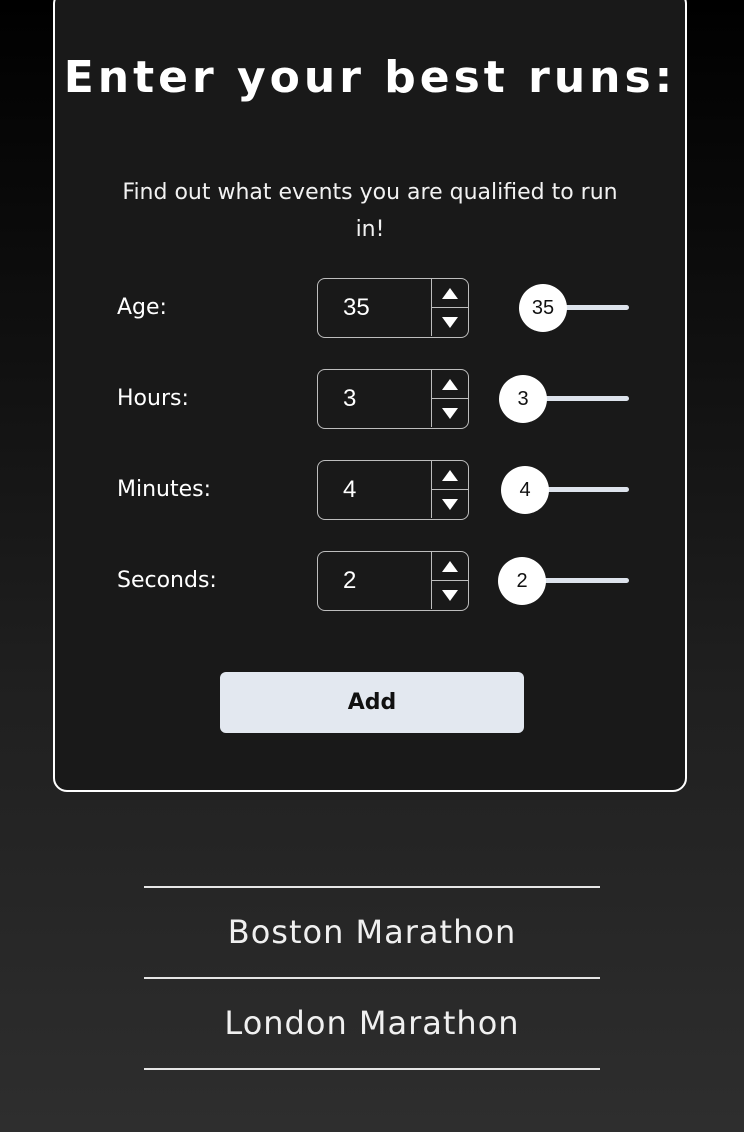 The width and height of the screenshot is (744, 1132). Describe the element at coordinates (167, 580) in the screenshot. I see `seconds-label: Seconds:` at that location.